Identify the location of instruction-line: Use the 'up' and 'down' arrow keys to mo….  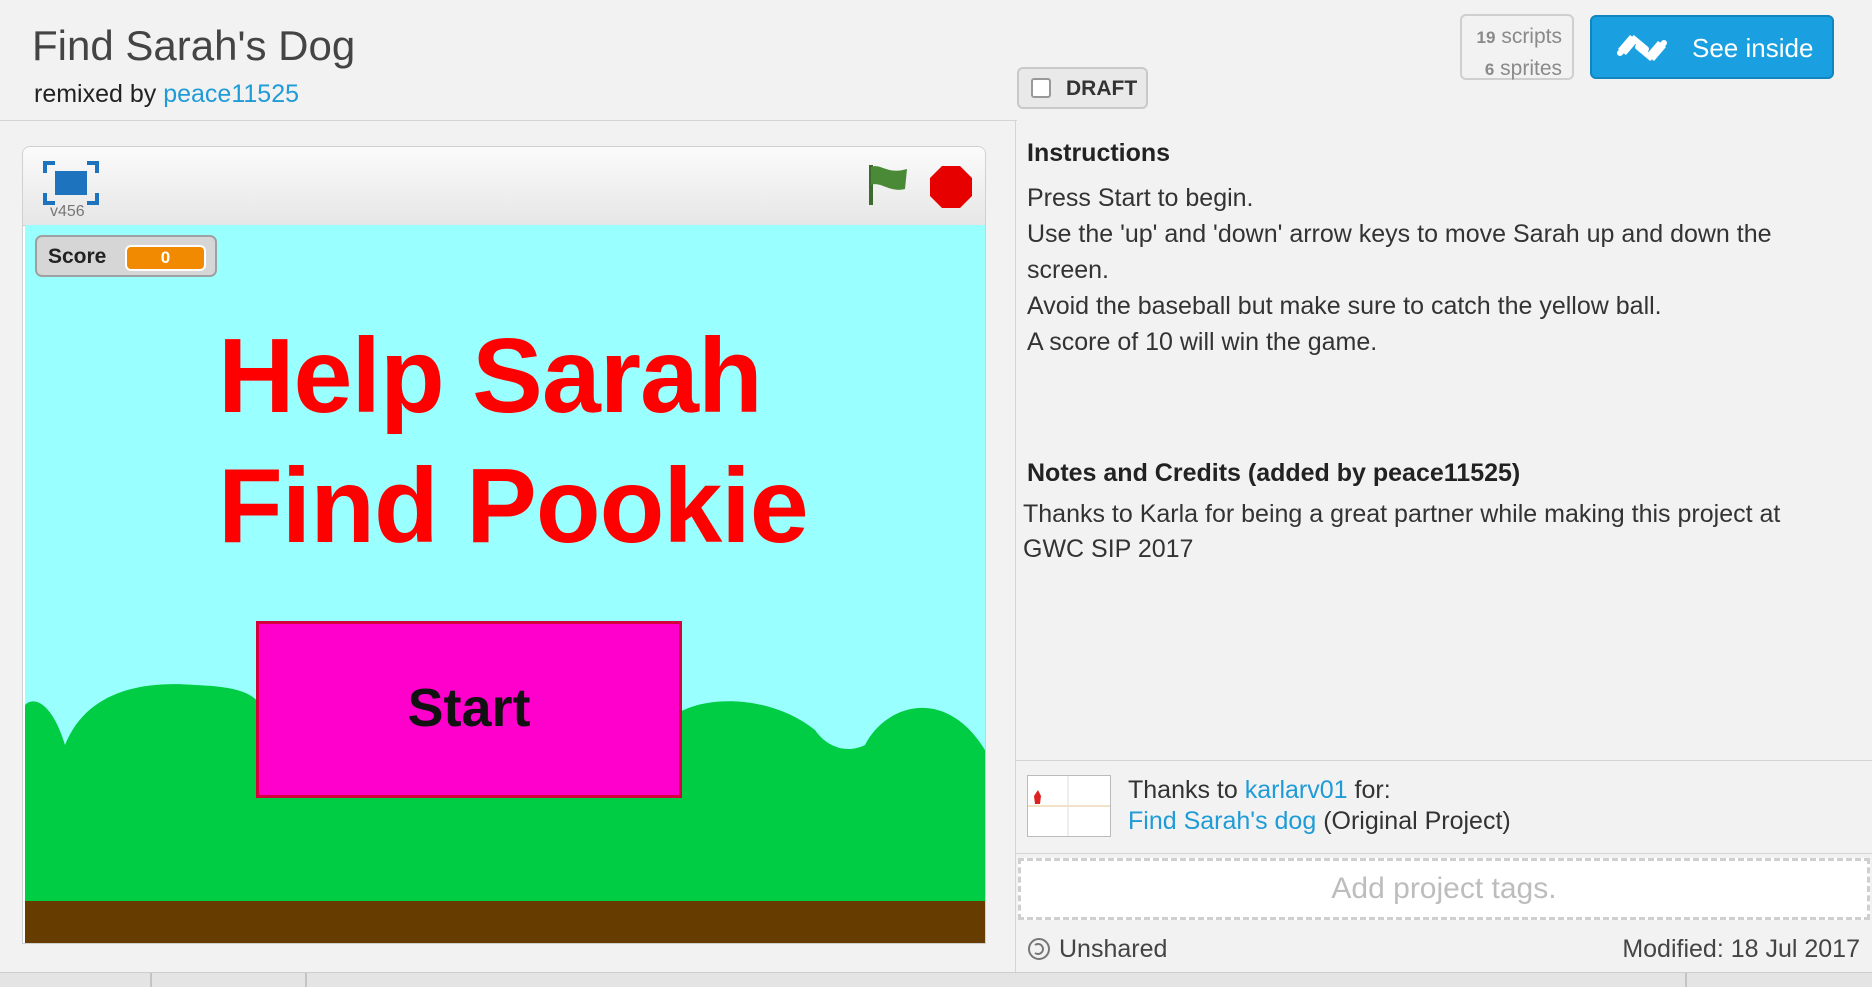
(1399, 252).